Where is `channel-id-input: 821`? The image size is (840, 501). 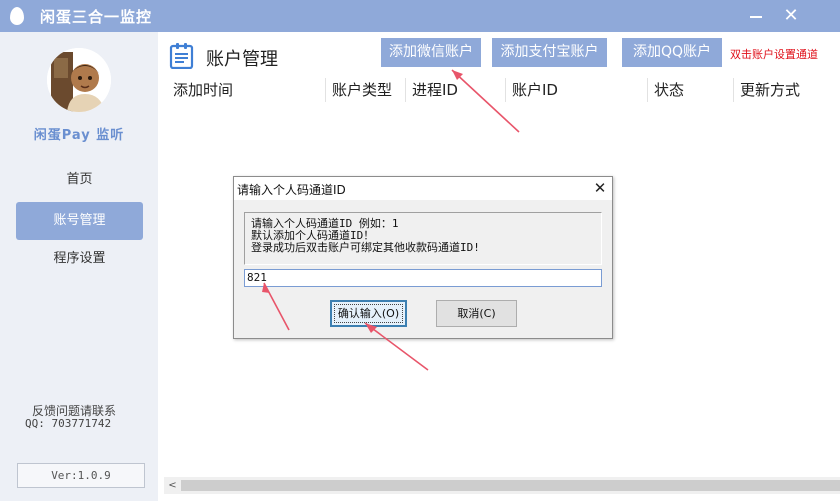
channel-id-input: 821 is located at coordinates (423, 278).